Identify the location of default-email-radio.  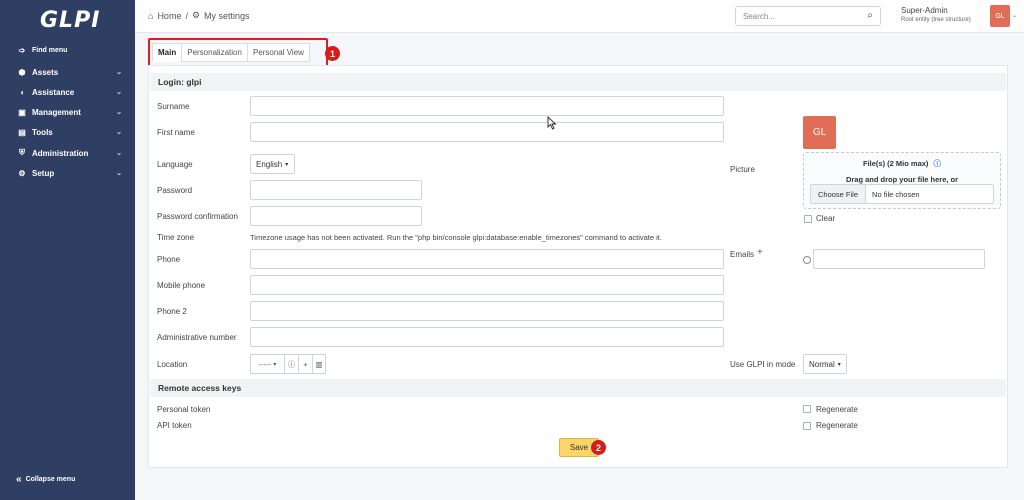
(807, 260).